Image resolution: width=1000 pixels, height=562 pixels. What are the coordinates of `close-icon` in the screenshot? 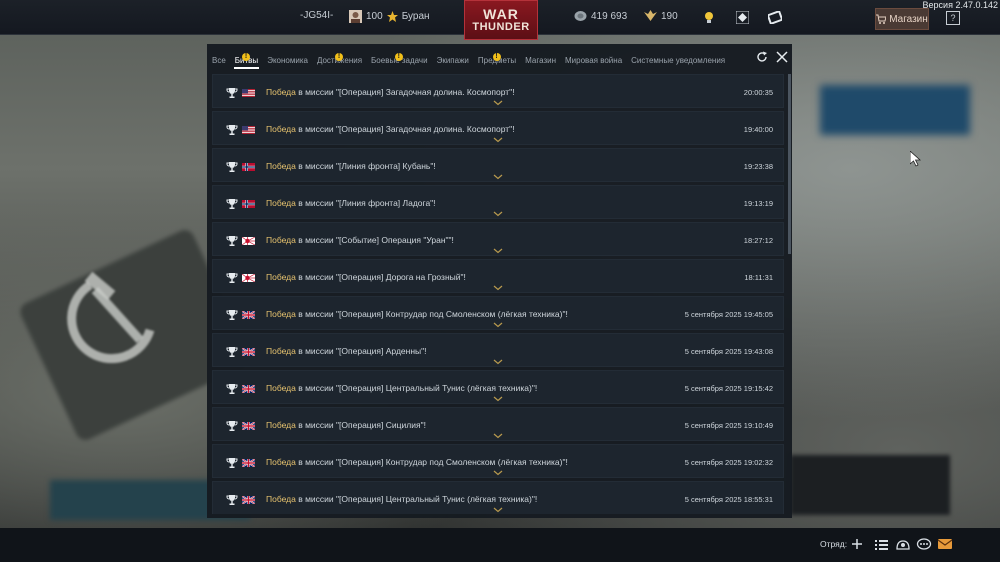 It's located at (782, 57).